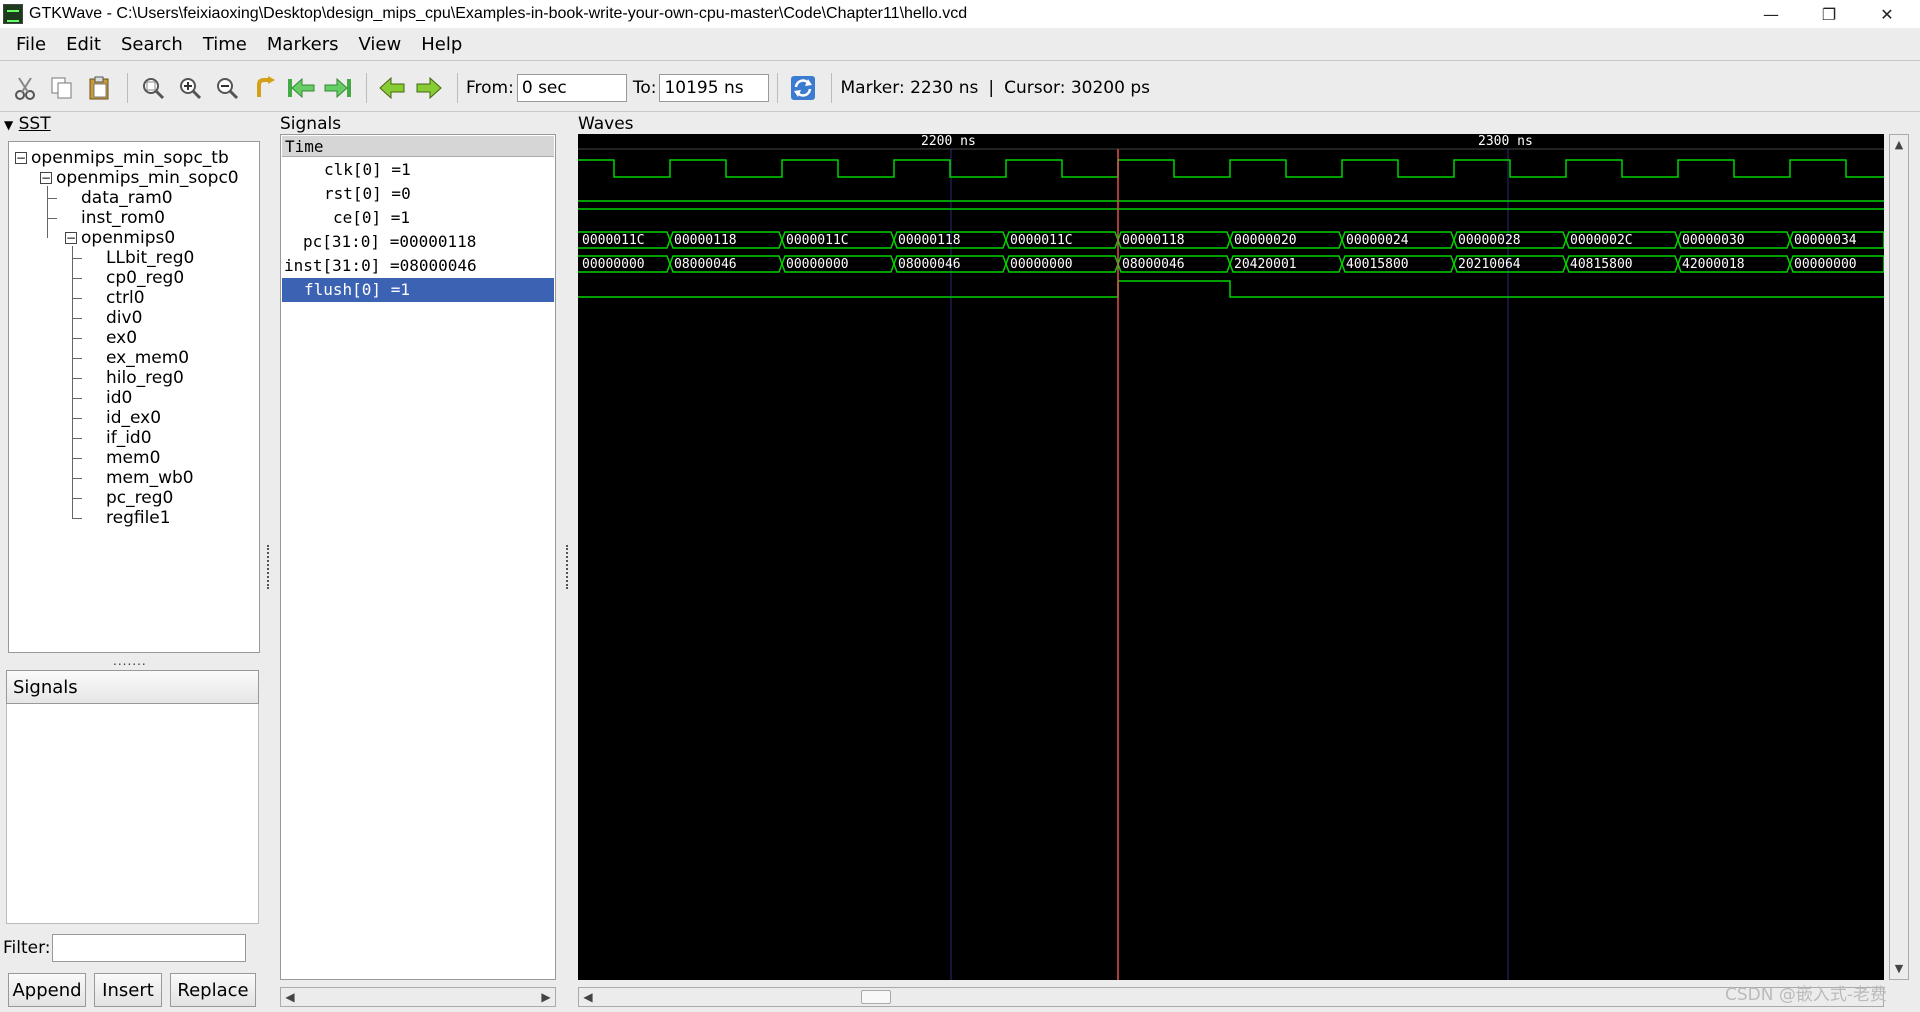 This screenshot has height=1012, width=1920. Describe the element at coordinates (418, 997) in the screenshot. I see `signals-hscrollbar: ◀ ▶` at that location.